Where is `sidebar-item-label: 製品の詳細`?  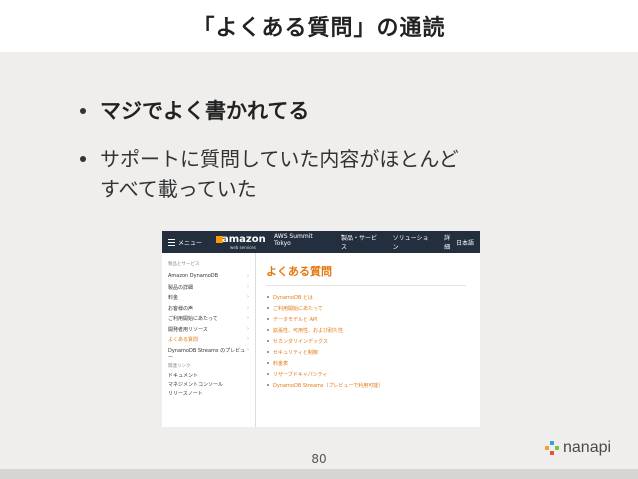
sidebar-item-label: 製品の詳細 is located at coordinates (181, 287).